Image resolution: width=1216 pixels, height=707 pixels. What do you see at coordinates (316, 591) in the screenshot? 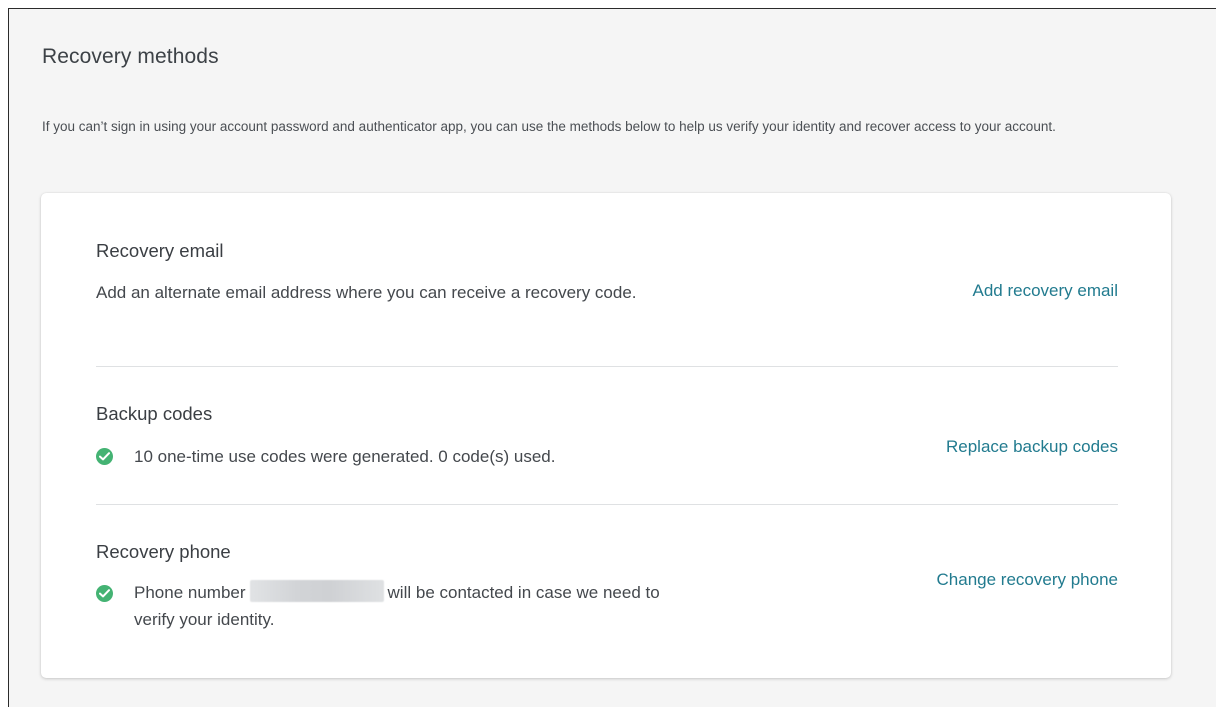
I see `redacted-phone-number` at bounding box center [316, 591].